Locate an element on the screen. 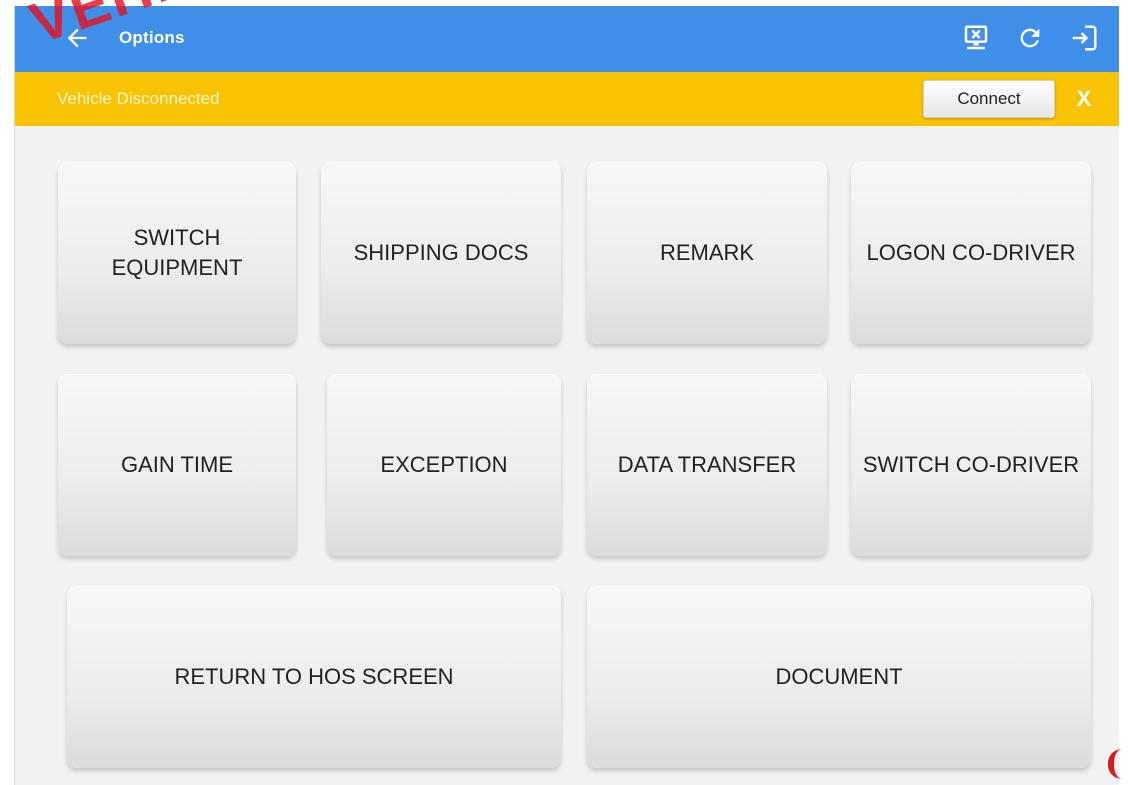 Image resolution: width=1128 pixels, height=785 pixels. return-to-hos-screen-button: RETURN TO HOS SCREEN is located at coordinates (314, 677).